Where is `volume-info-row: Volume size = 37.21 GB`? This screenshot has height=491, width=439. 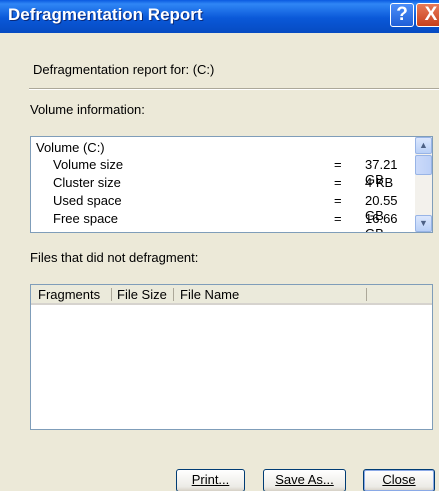 volume-info-row: Volume size = 37.21 GB is located at coordinates (221, 172).